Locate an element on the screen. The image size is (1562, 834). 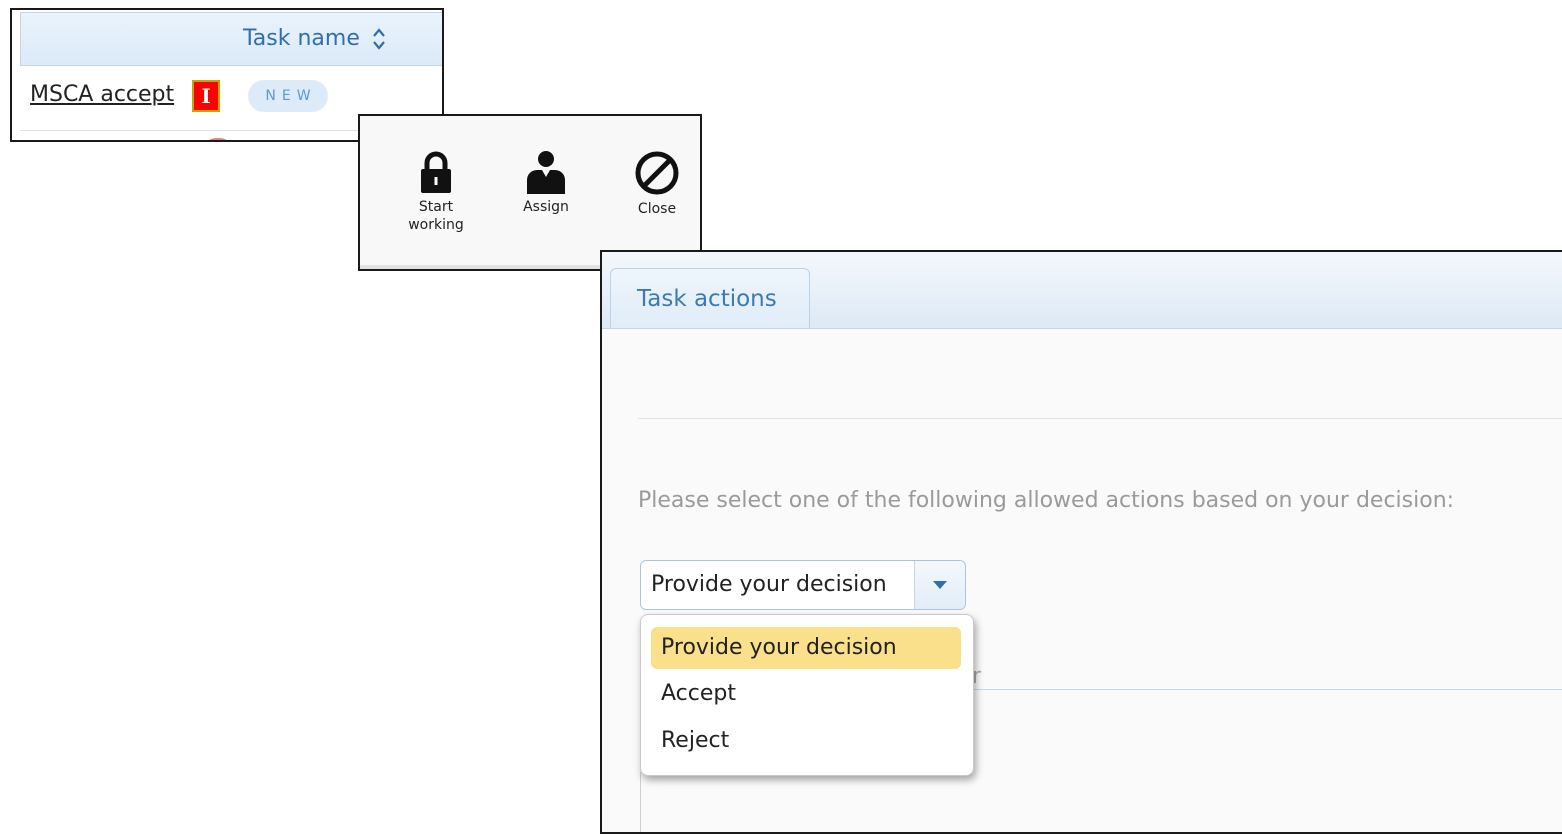
task-name-link: MSCA accept is located at coordinates (102, 94).